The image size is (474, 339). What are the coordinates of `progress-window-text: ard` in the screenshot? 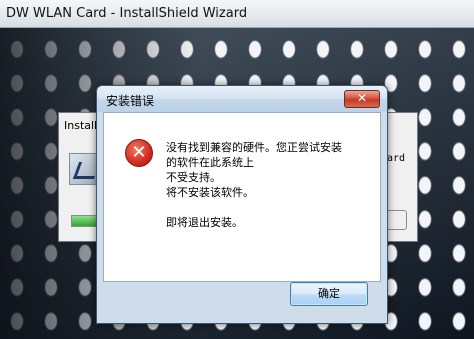 It's located at (395, 158).